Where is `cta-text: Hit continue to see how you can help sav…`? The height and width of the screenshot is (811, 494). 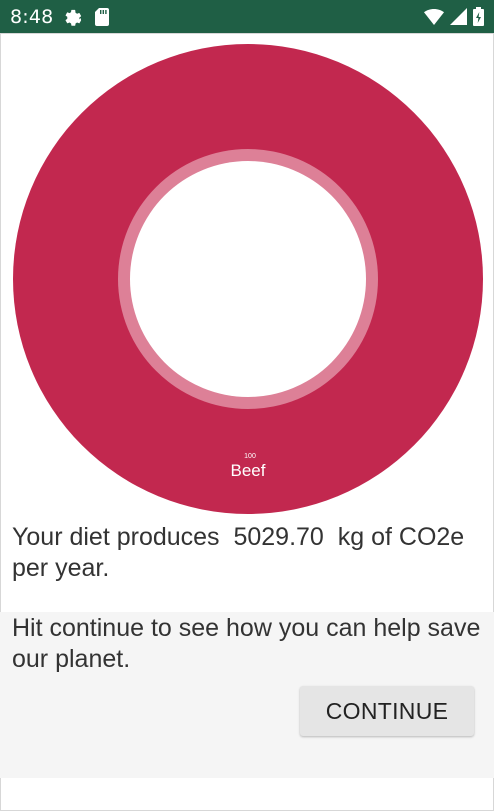 cta-text: Hit continue to see how you can help sav… is located at coordinates (246, 643).